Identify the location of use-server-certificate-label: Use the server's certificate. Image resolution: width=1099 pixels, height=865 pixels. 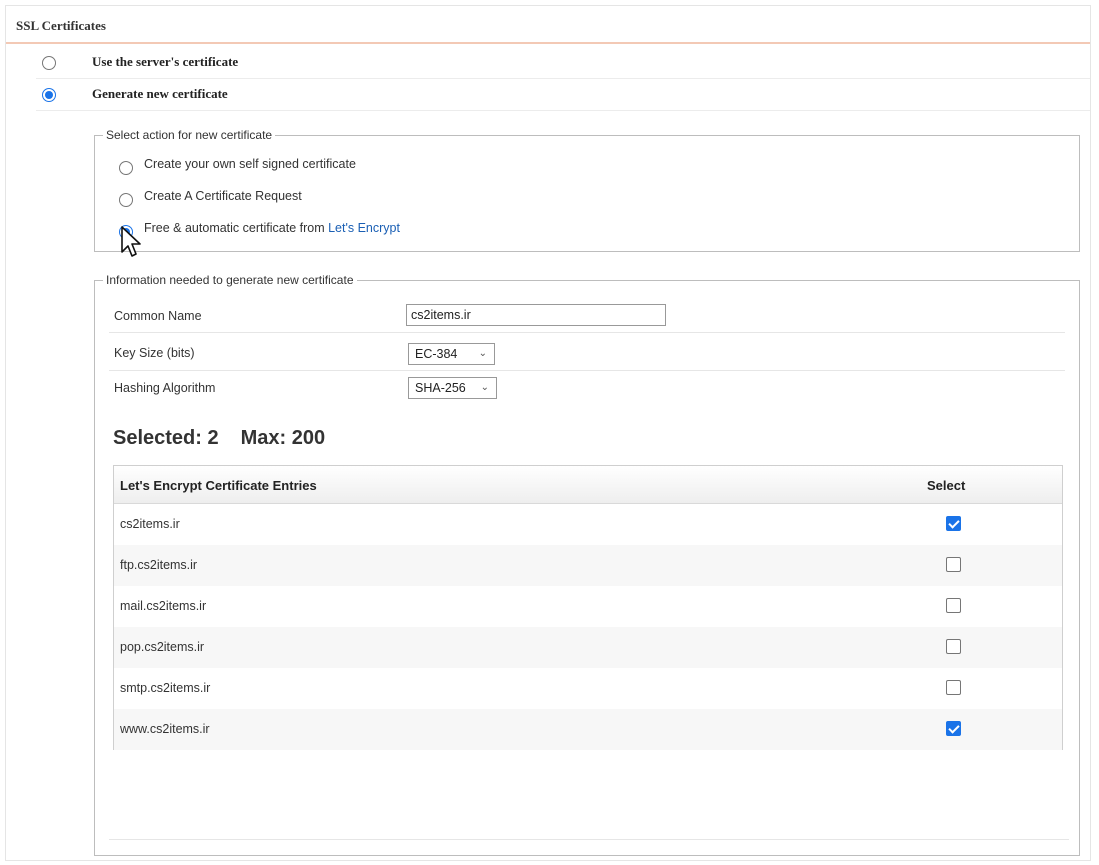
(165, 62).